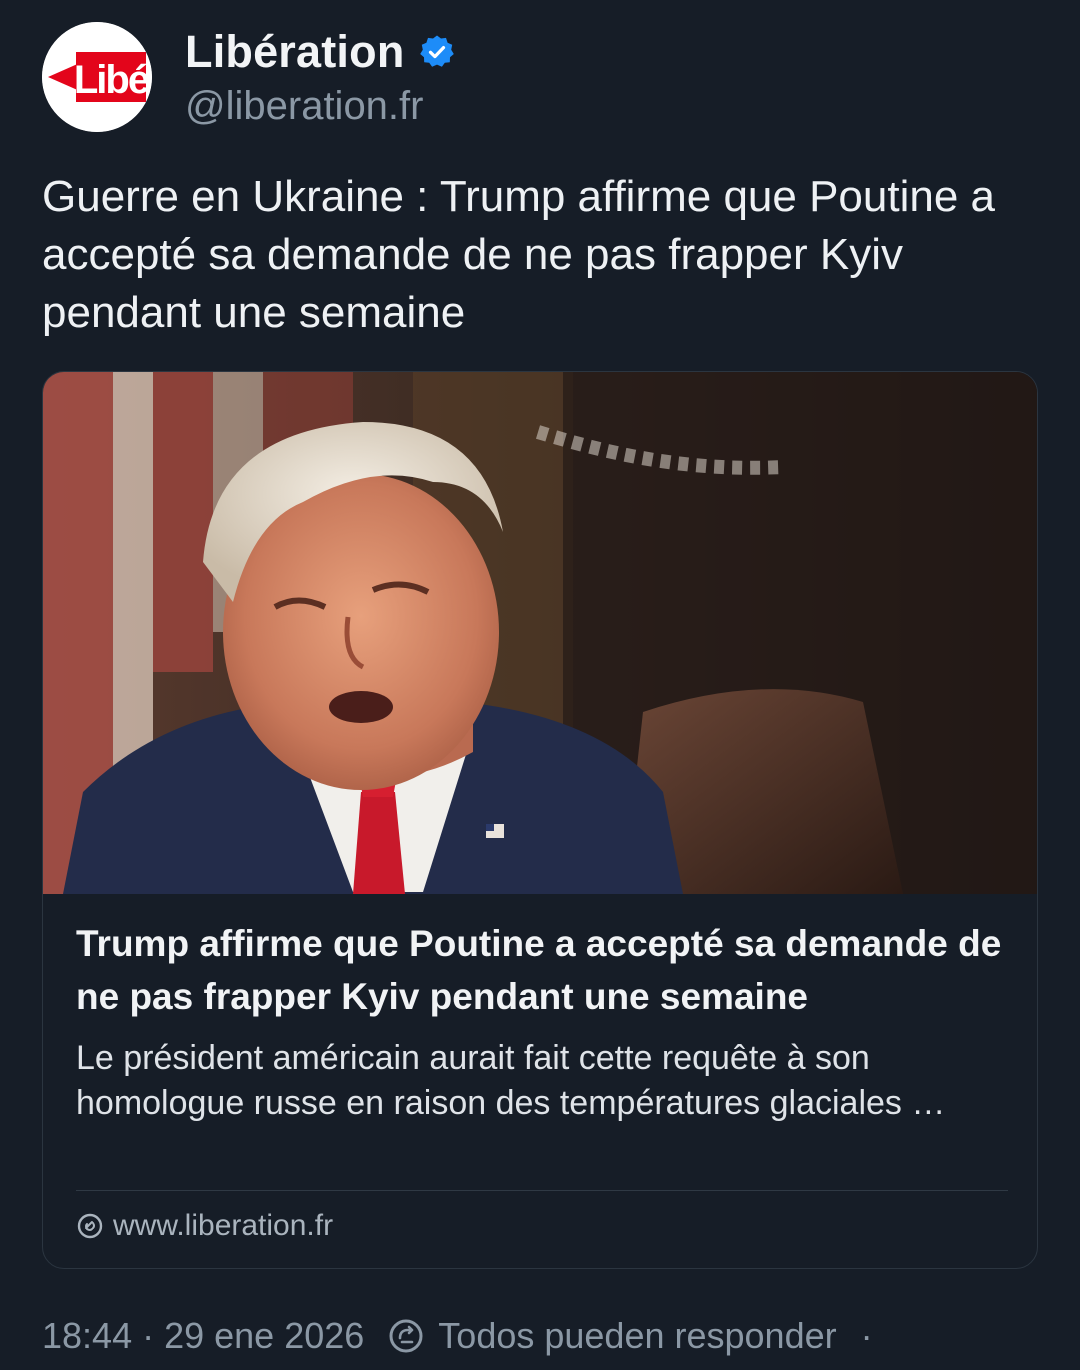 Image resolution: width=1080 pixels, height=1370 pixels. Describe the element at coordinates (542, 1190) in the screenshot. I see `link-card-divider` at that location.